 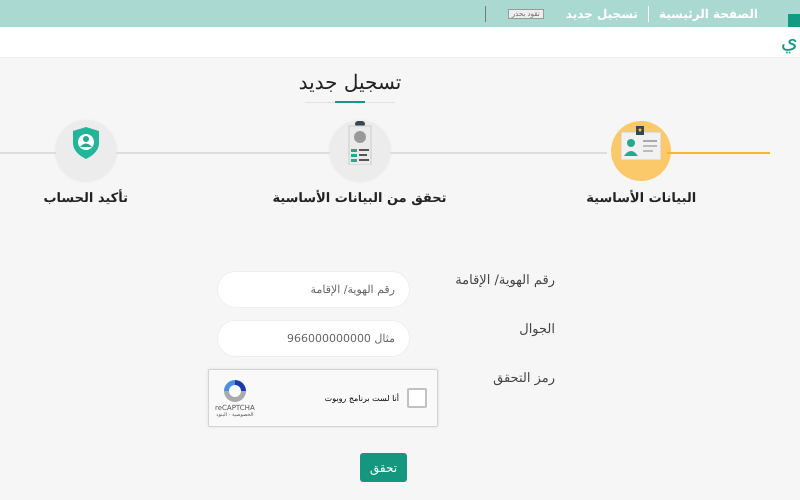 What do you see at coordinates (85, 198) in the screenshot?
I see `step-label: تأكيد الحساب` at bounding box center [85, 198].